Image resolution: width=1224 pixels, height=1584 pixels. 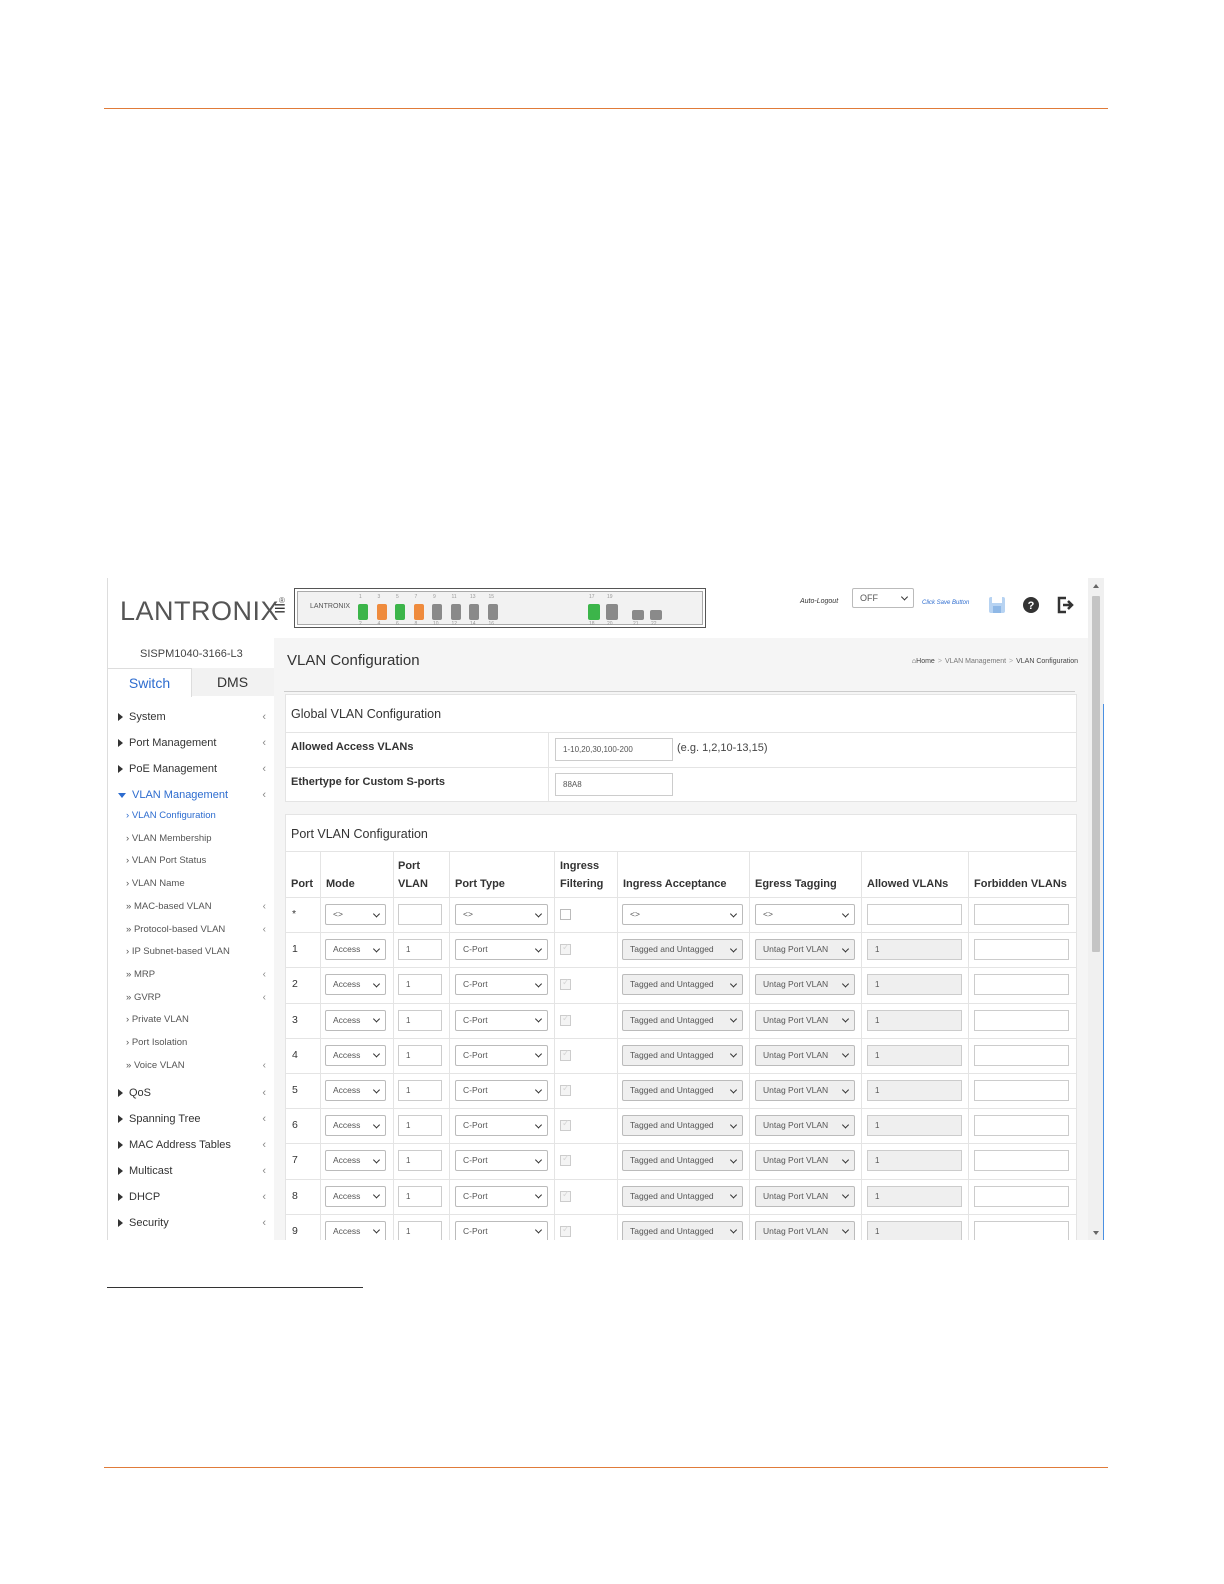 I want to click on breadcrumb-vlan-management: VLAN Management, so click(x=975, y=661).